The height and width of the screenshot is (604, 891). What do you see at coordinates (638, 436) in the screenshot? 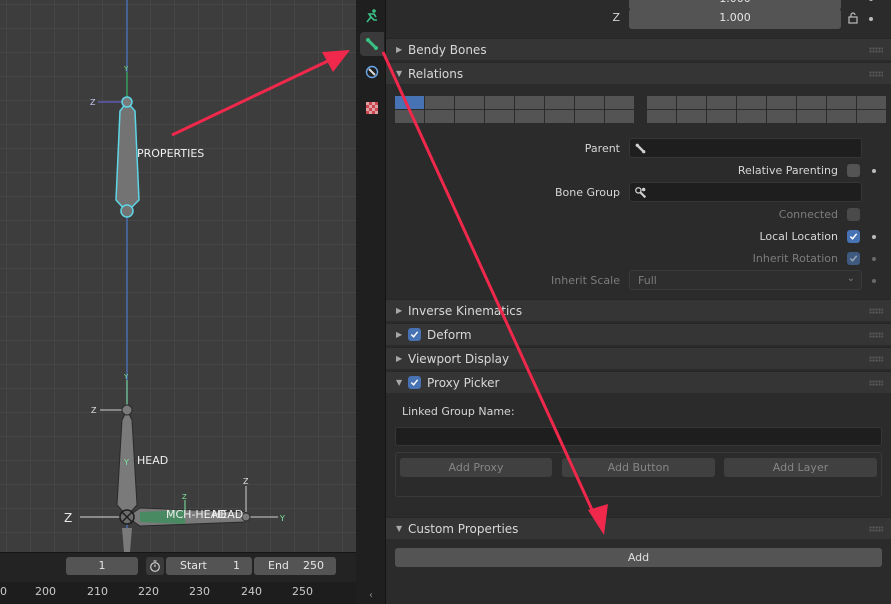
I see `linked-group-name-input` at bounding box center [638, 436].